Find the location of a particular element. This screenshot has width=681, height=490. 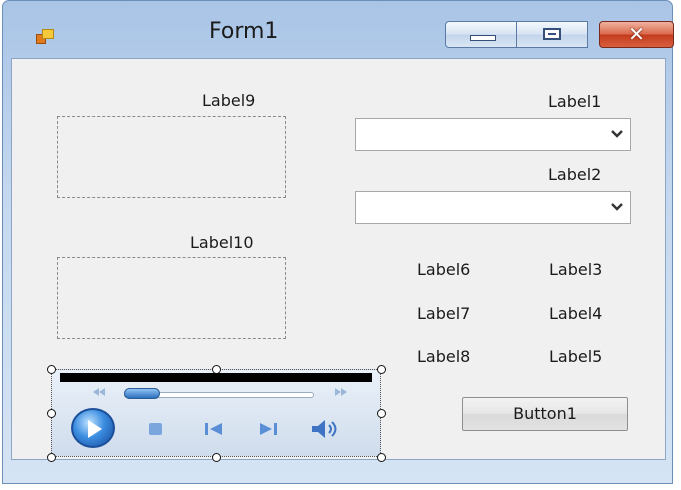

media-player is located at coordinates (216, 413).